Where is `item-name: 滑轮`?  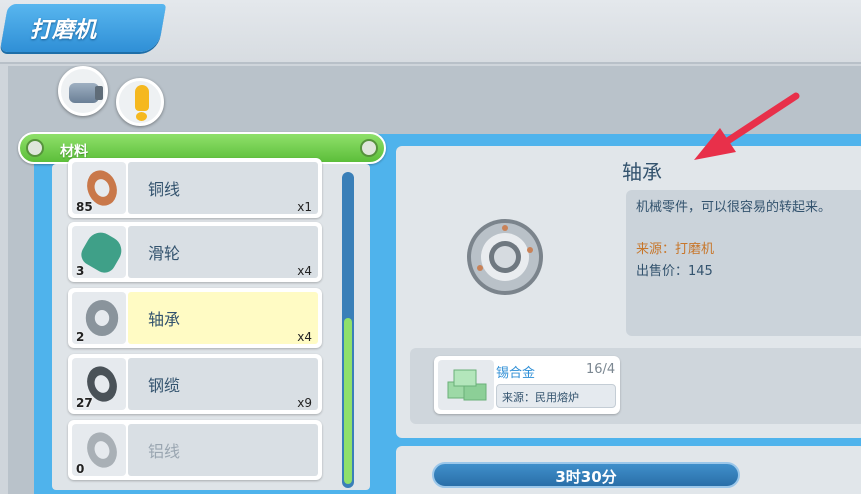 item-name: 滑轮 is located at coordinates (164, 253).